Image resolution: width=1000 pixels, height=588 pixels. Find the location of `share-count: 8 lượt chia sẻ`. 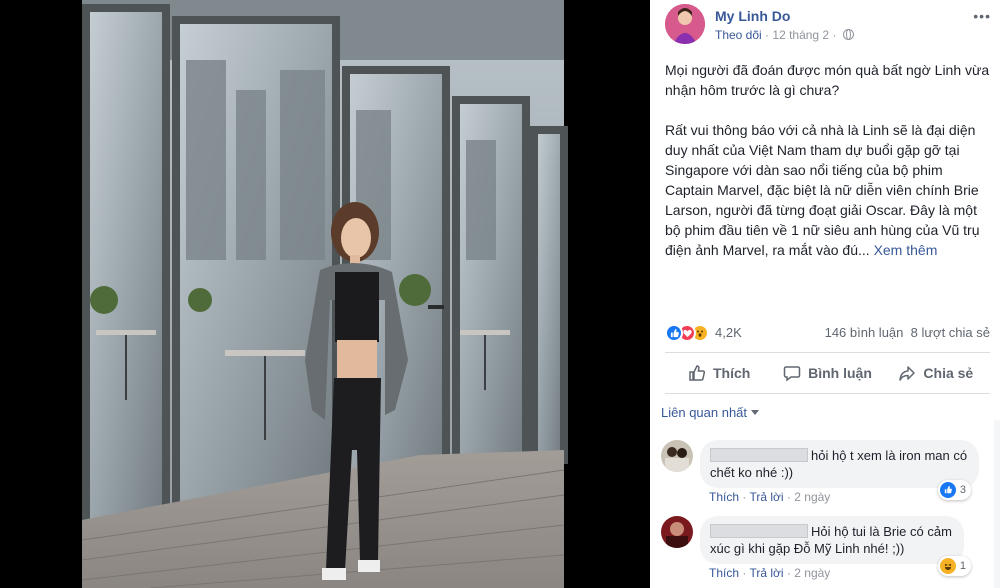

share-count: 8 lượt chia sẻ is located at coordinates (950, 332).